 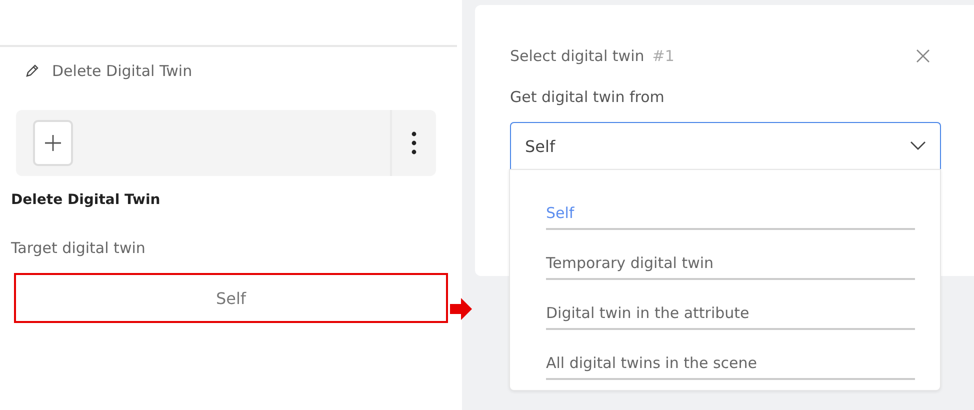 I want to click on dialog-title: Select digital twin, so click(x=577, y=56).